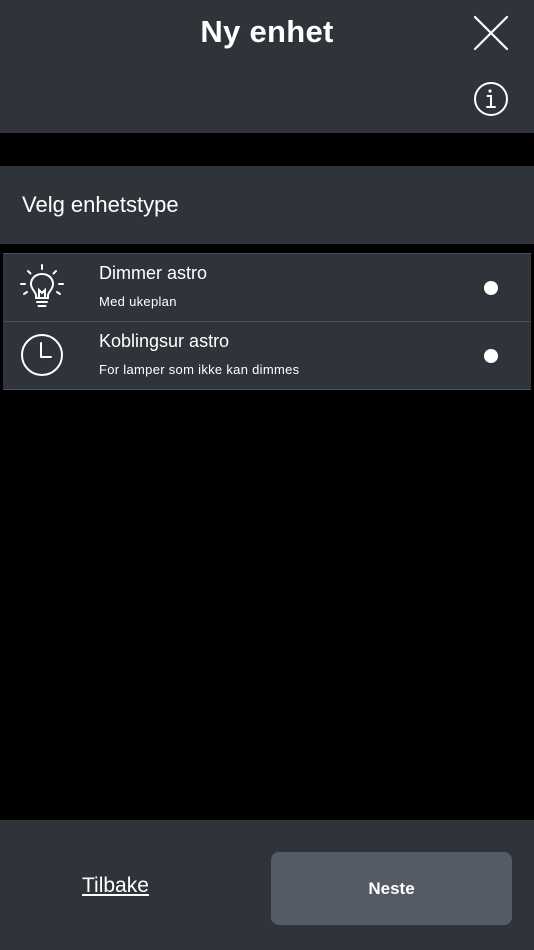  What do you see at coordinates (100, 204) in the screenshot?
I see `section-label: Velg enhetstype` at bounding box center [100, 204].